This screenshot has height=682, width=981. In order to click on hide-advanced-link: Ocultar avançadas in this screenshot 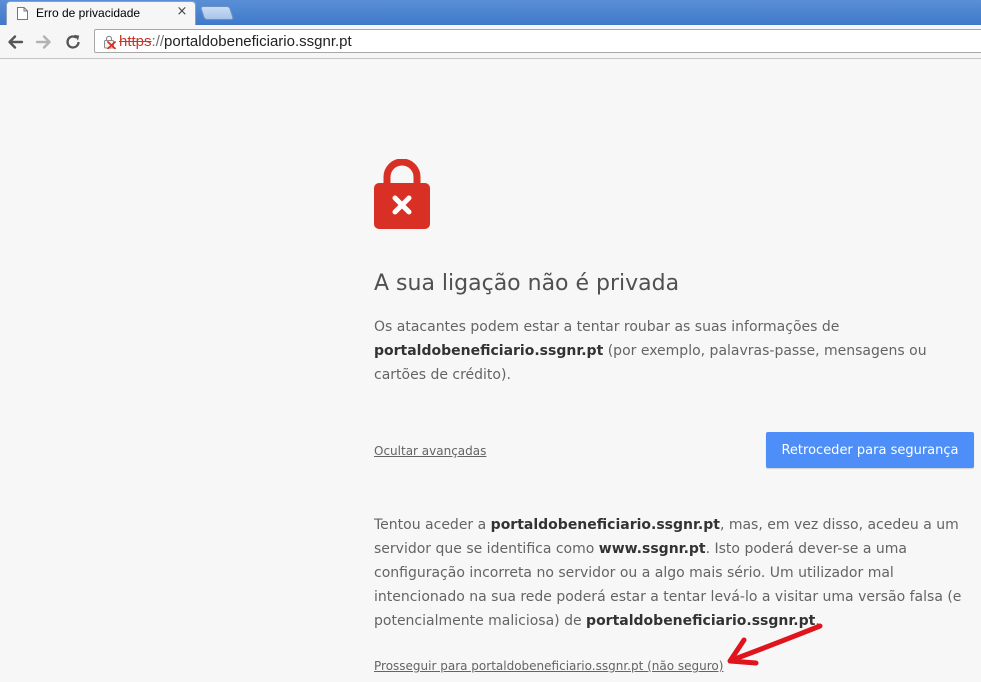, I will do `click(430, 451)`.